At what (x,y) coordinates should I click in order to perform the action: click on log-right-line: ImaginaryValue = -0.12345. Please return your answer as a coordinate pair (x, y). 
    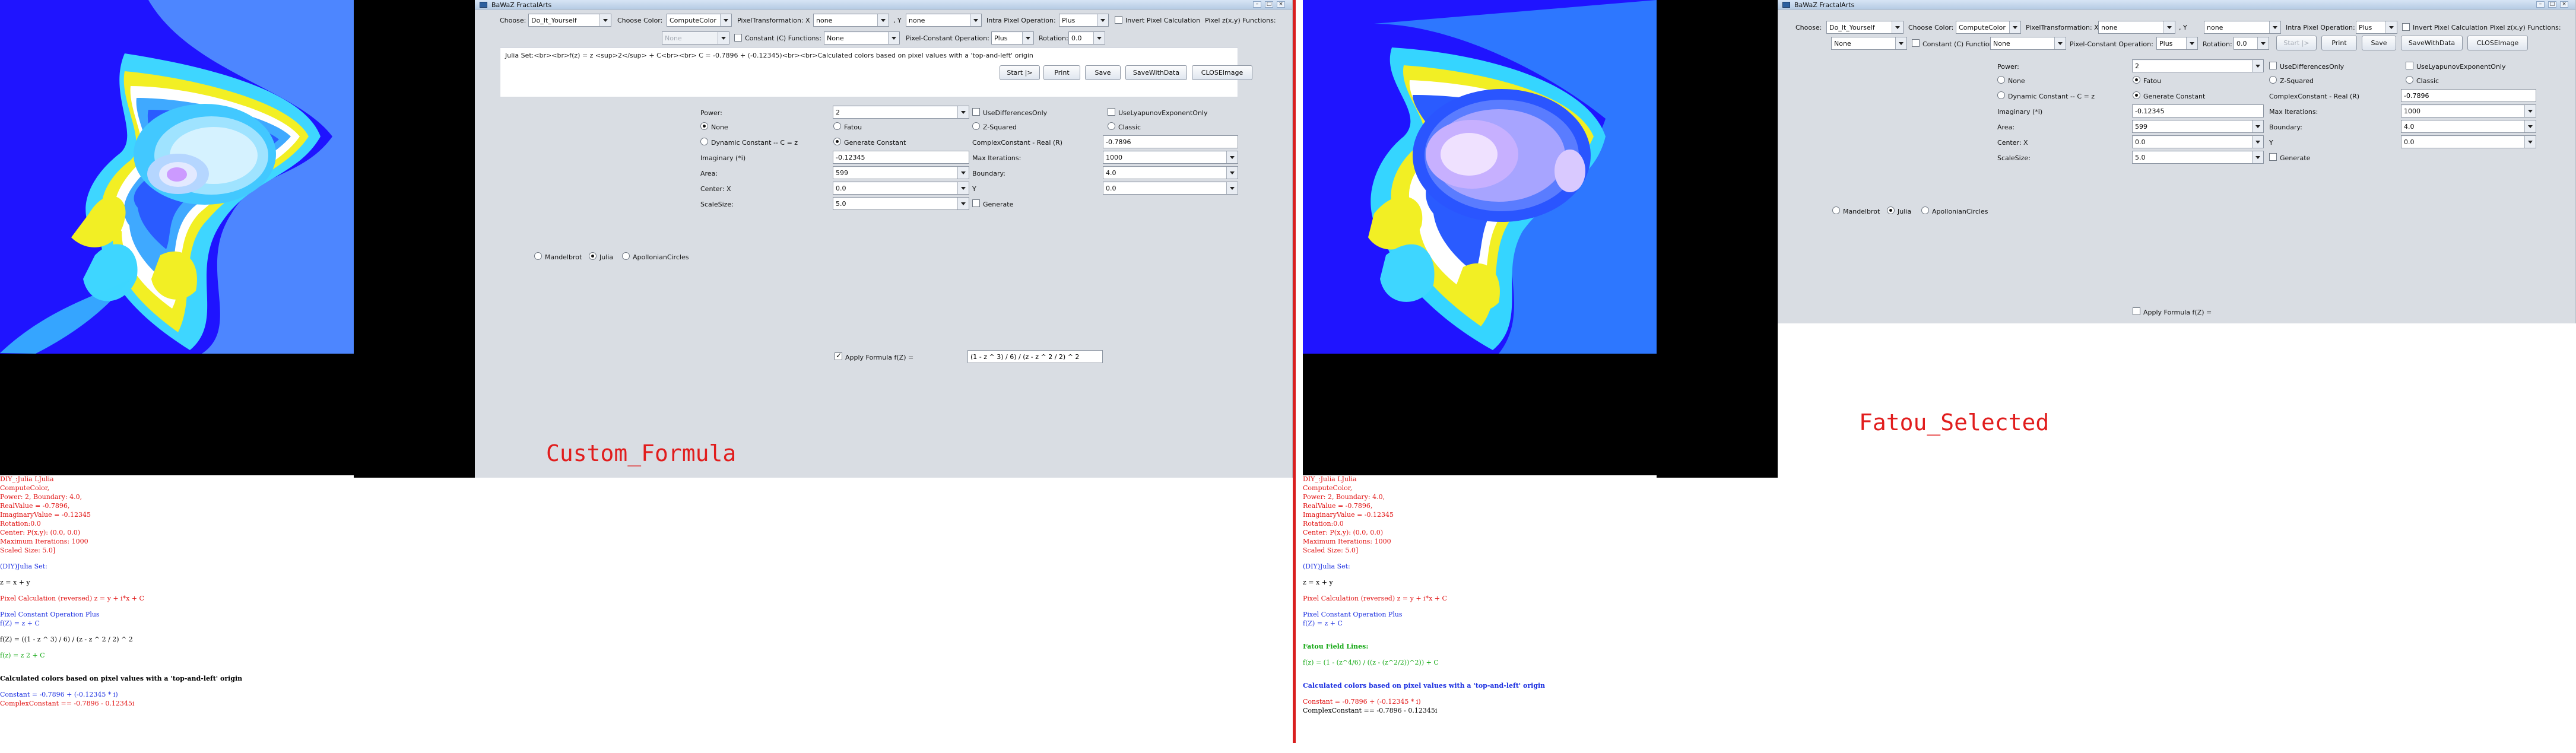
    Looking at the image, I should click on (1348, 515).